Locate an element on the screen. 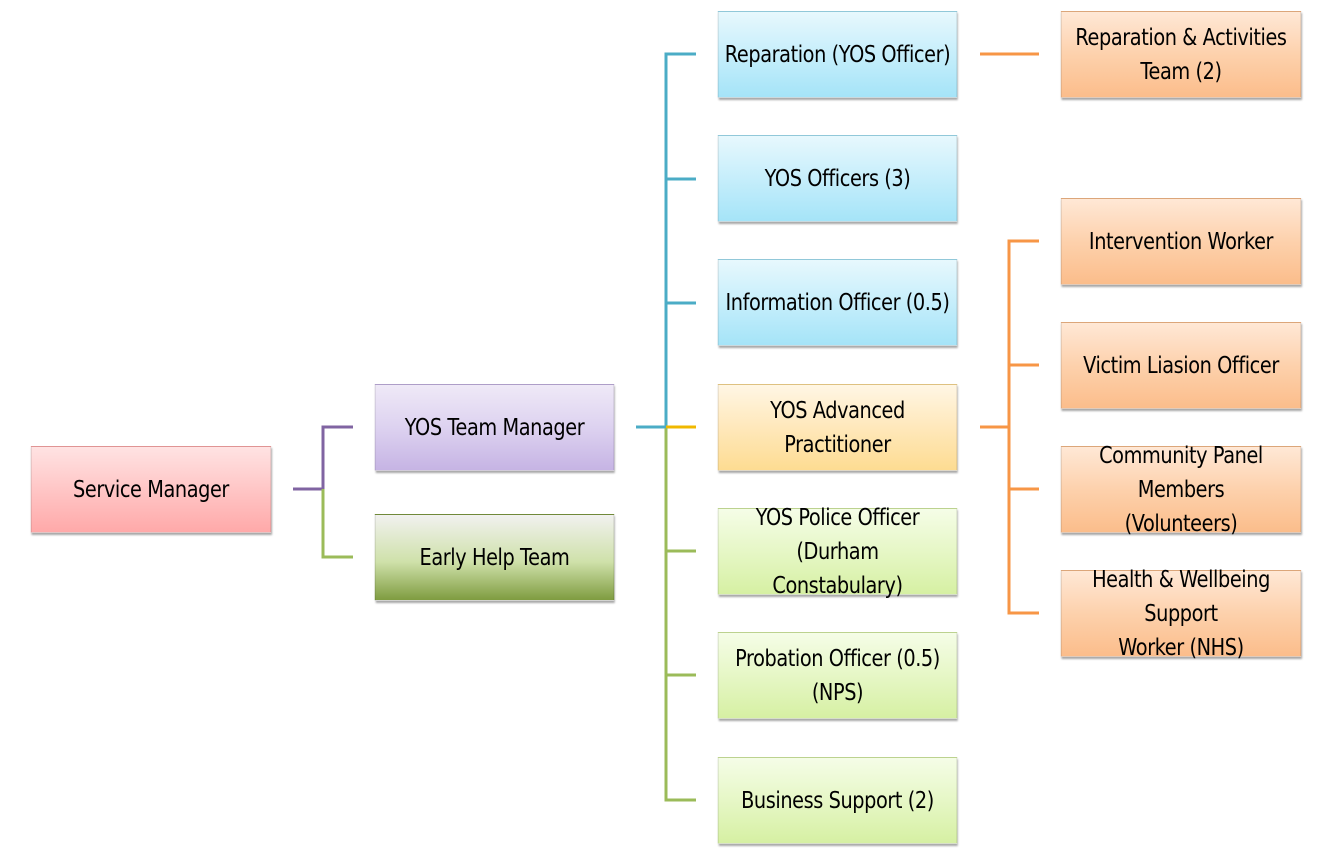  node-label: Reparation & Activities Team (2) is located at coordinates (1181, 54).